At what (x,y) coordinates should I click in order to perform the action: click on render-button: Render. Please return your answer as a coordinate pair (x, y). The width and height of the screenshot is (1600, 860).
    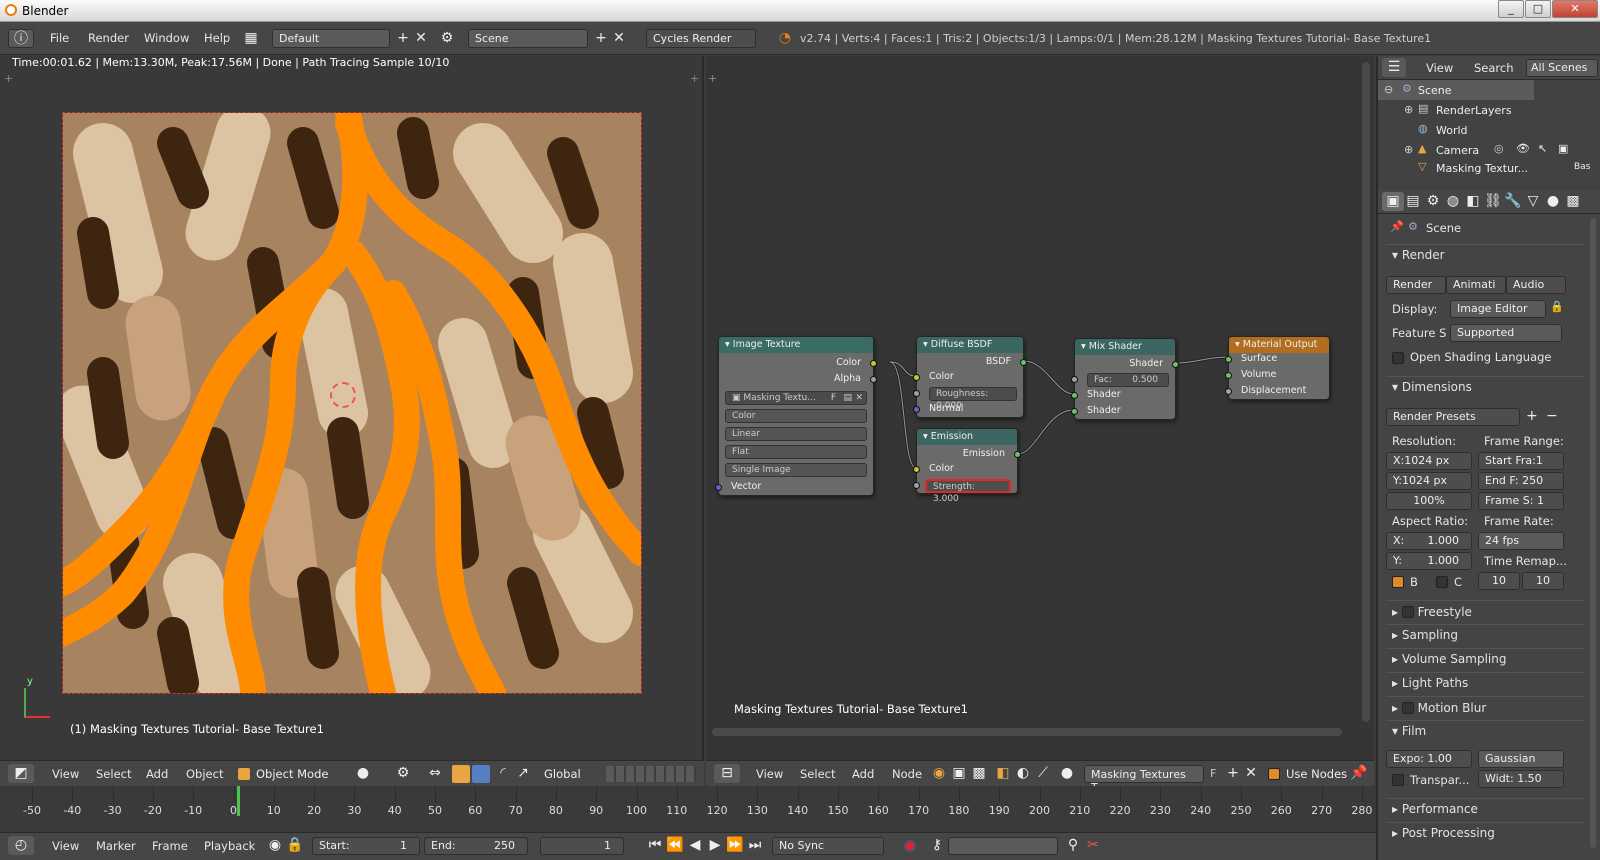
    Looking at the image, I should click on (1416, 285).